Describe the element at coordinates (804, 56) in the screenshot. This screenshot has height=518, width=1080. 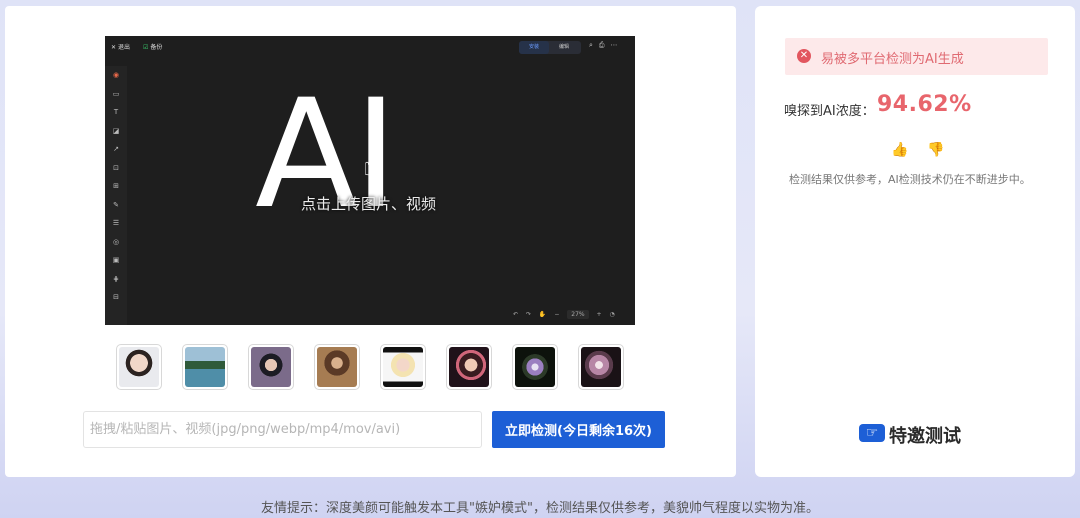
I see `close-circle-icon: ✕` at that location.